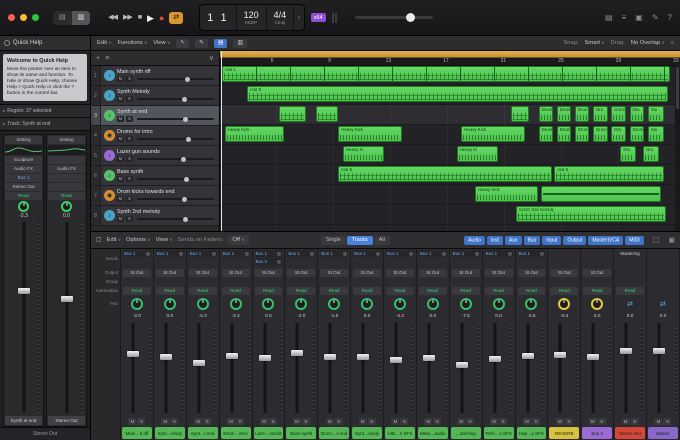  I want to click on menu-view: View, so click(161, 43).